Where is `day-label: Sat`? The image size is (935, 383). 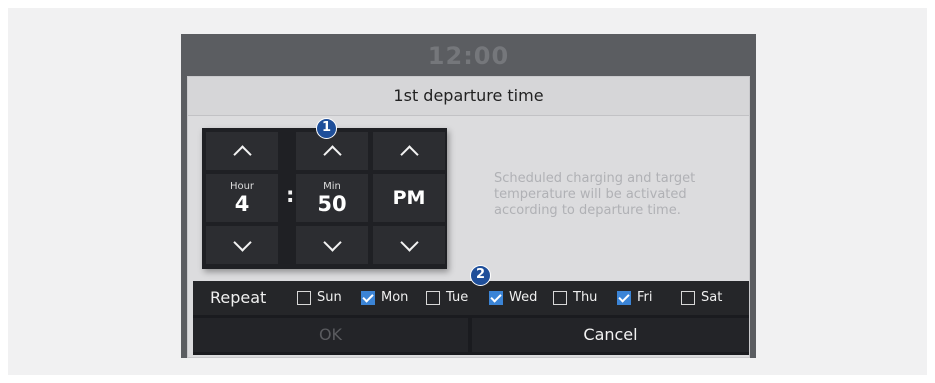 day-label: Sat is located at coordinates (712, 297).